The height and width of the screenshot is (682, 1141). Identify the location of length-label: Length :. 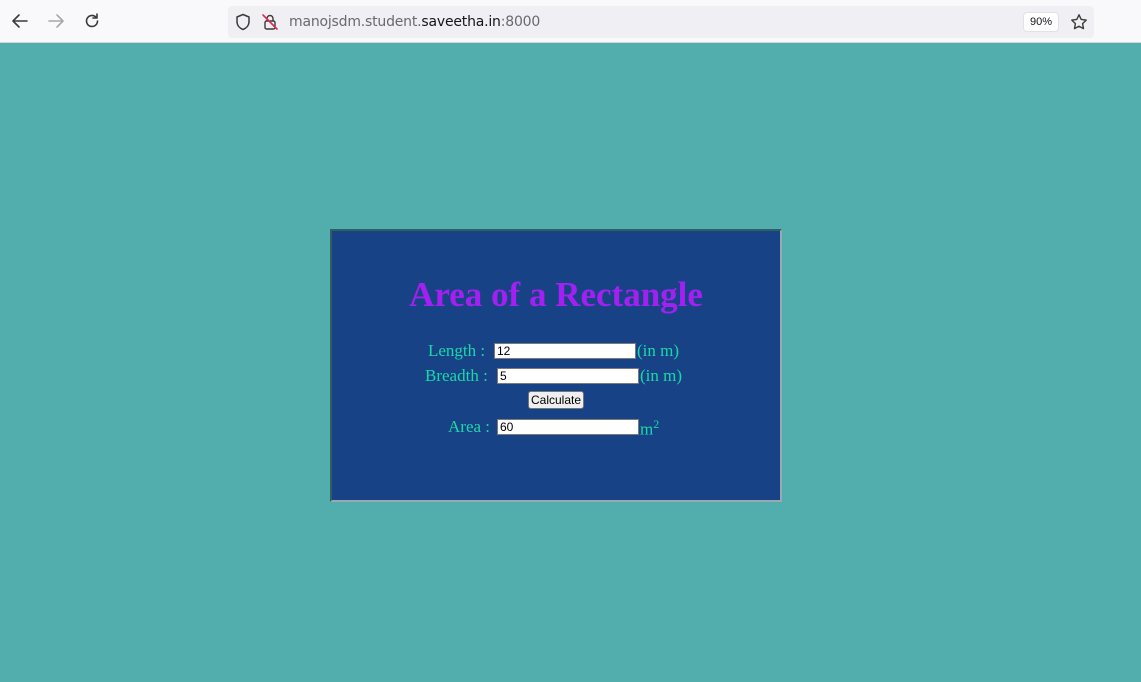
(457, 350).